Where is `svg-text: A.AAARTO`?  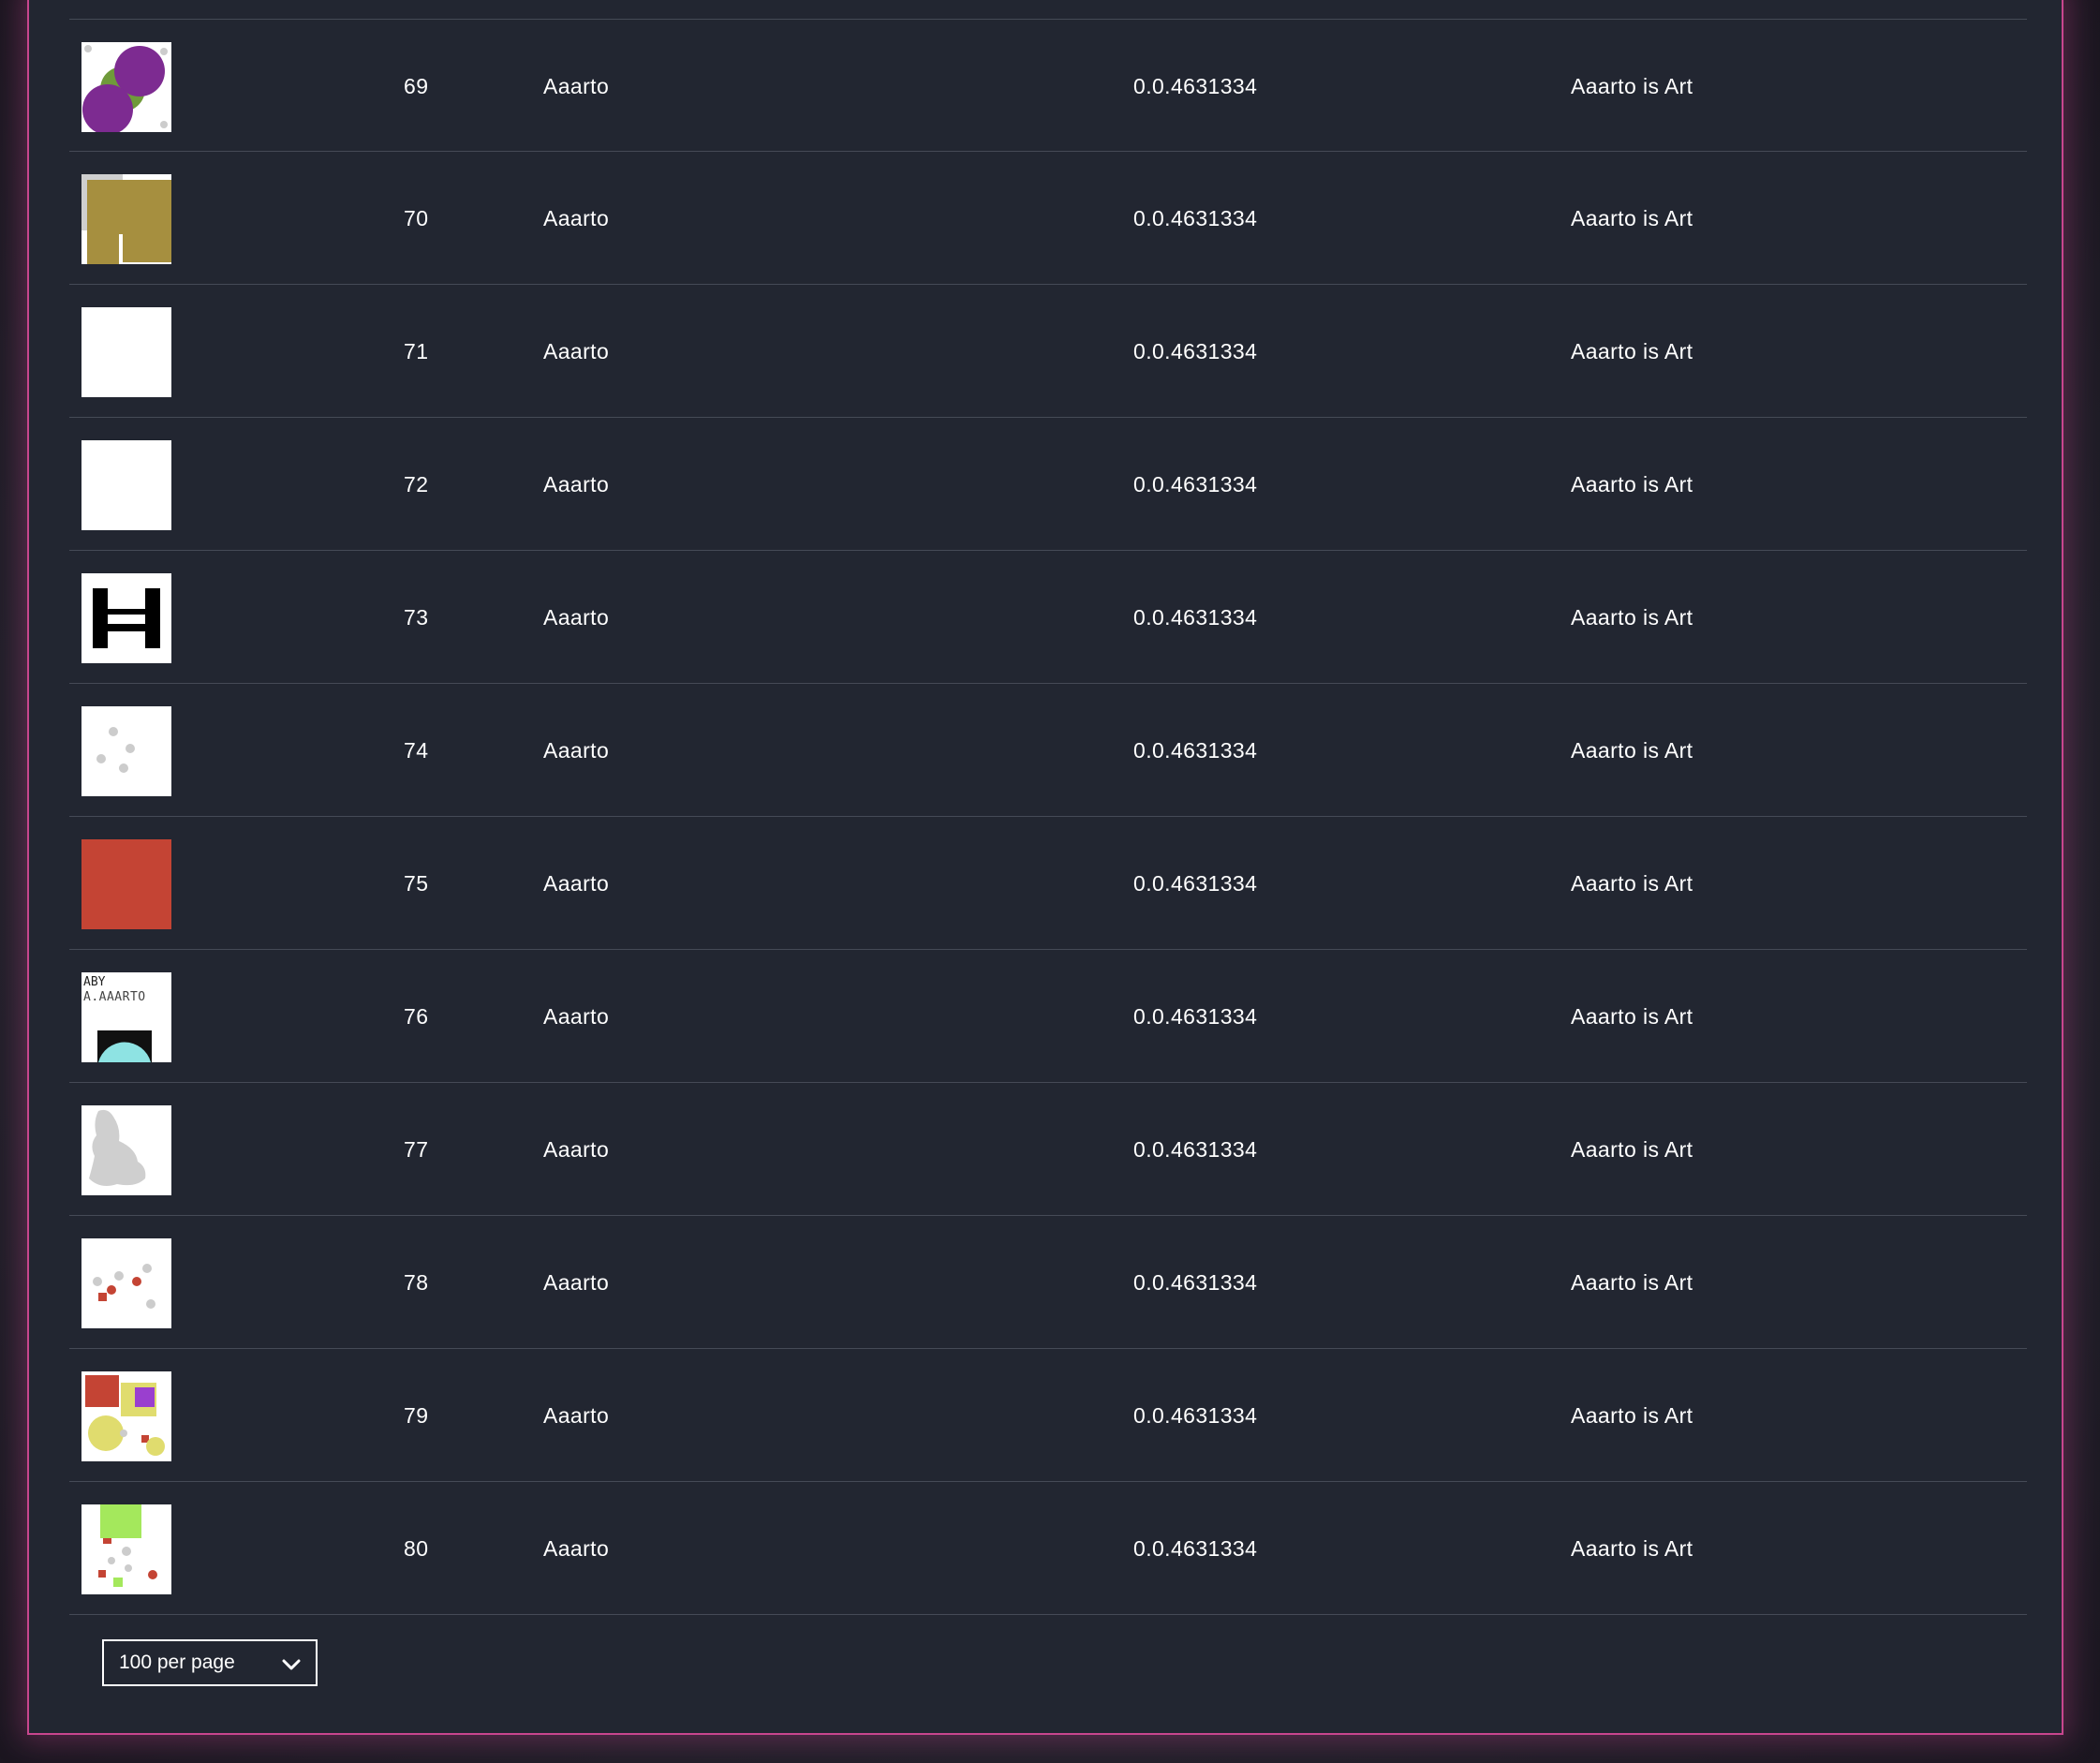
svg-text: A.AAARTO is located at coordinates (115, 997).